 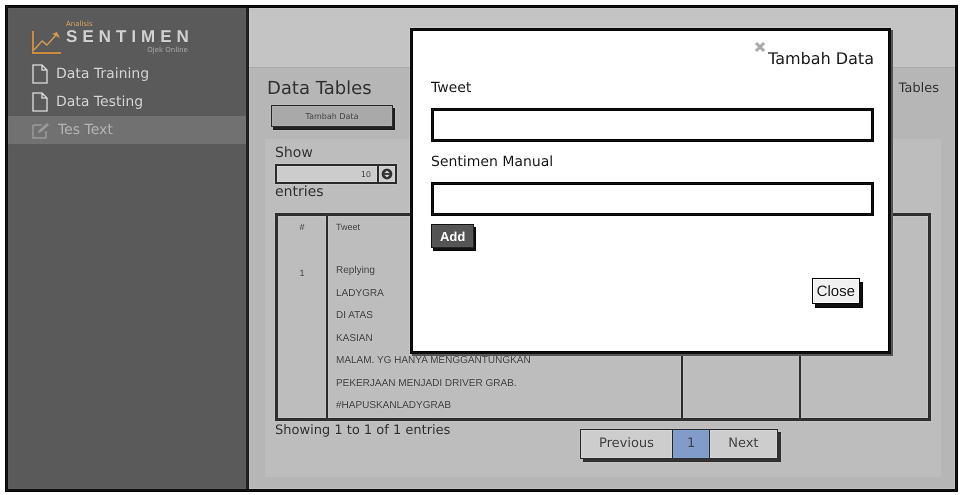 What do you see at coordinates (303, 238) in the screenshot?
I see `column-header: #` at bounding box center [303, 238].